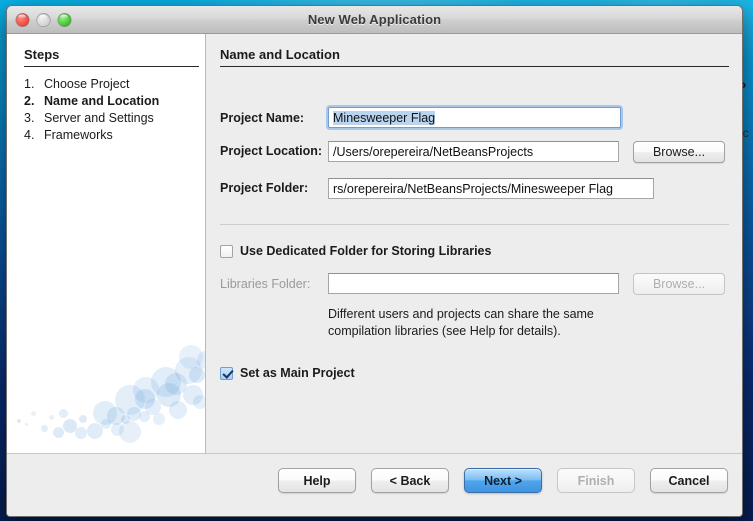 The image size is (753, 521). What do you see at coordinates (280, 54) in the screenshot?
I see `panel-heading: Name and Location` at bounding box center [280, 54].